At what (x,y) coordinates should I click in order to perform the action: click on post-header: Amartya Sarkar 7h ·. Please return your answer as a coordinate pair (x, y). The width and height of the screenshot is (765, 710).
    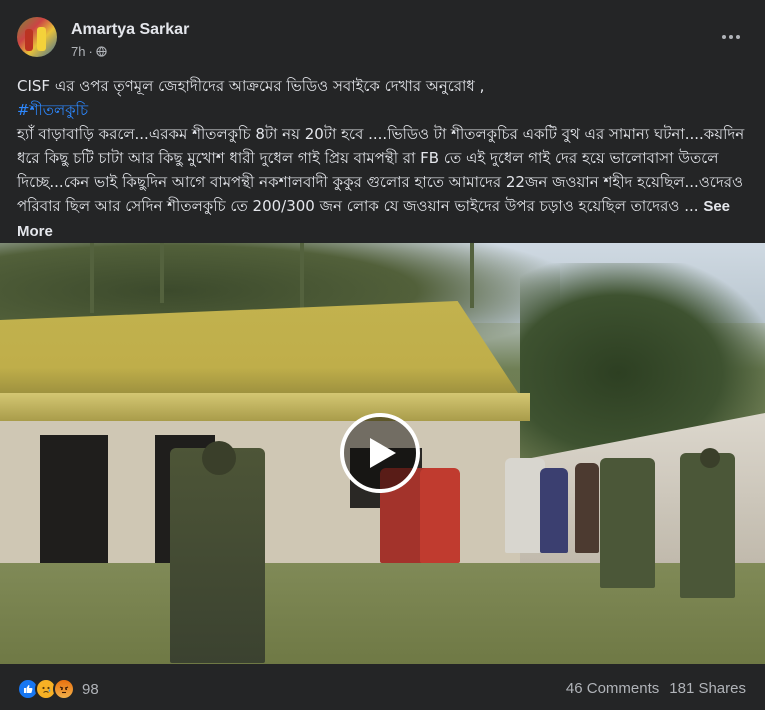
    Looking at the image, I should click on (382, 42).